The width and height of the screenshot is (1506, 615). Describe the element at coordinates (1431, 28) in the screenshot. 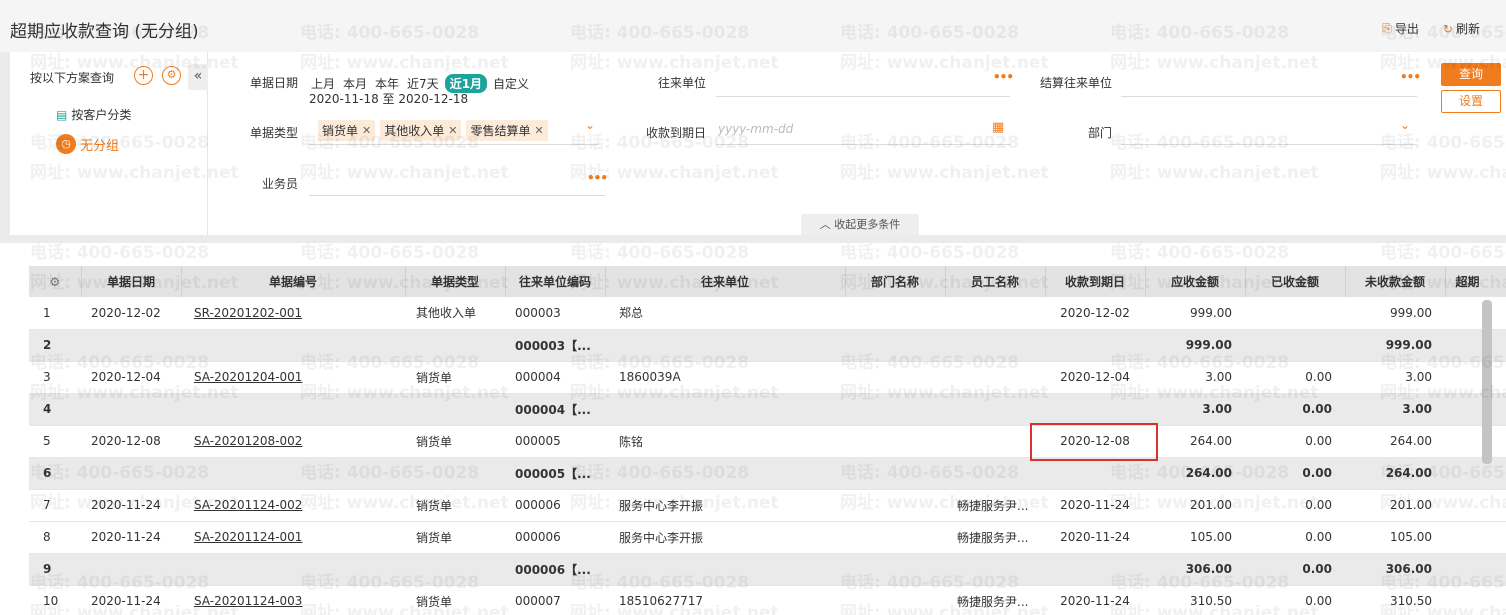

I see `top-actions: ⎘ 导出 ↻ 刷新` at that location.